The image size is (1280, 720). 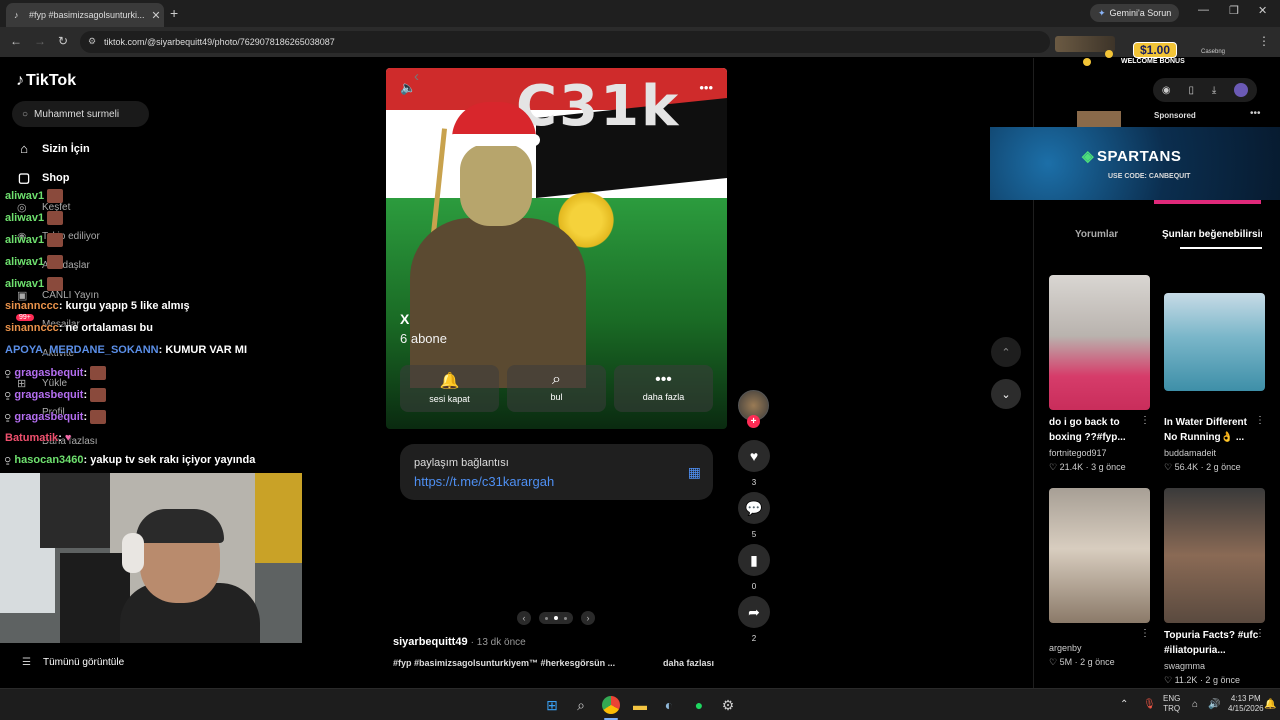 What do you see at coordinates (669, 705) in the screenshot?
I see `steam-icon: ◐` at bounding box center [669, 705].